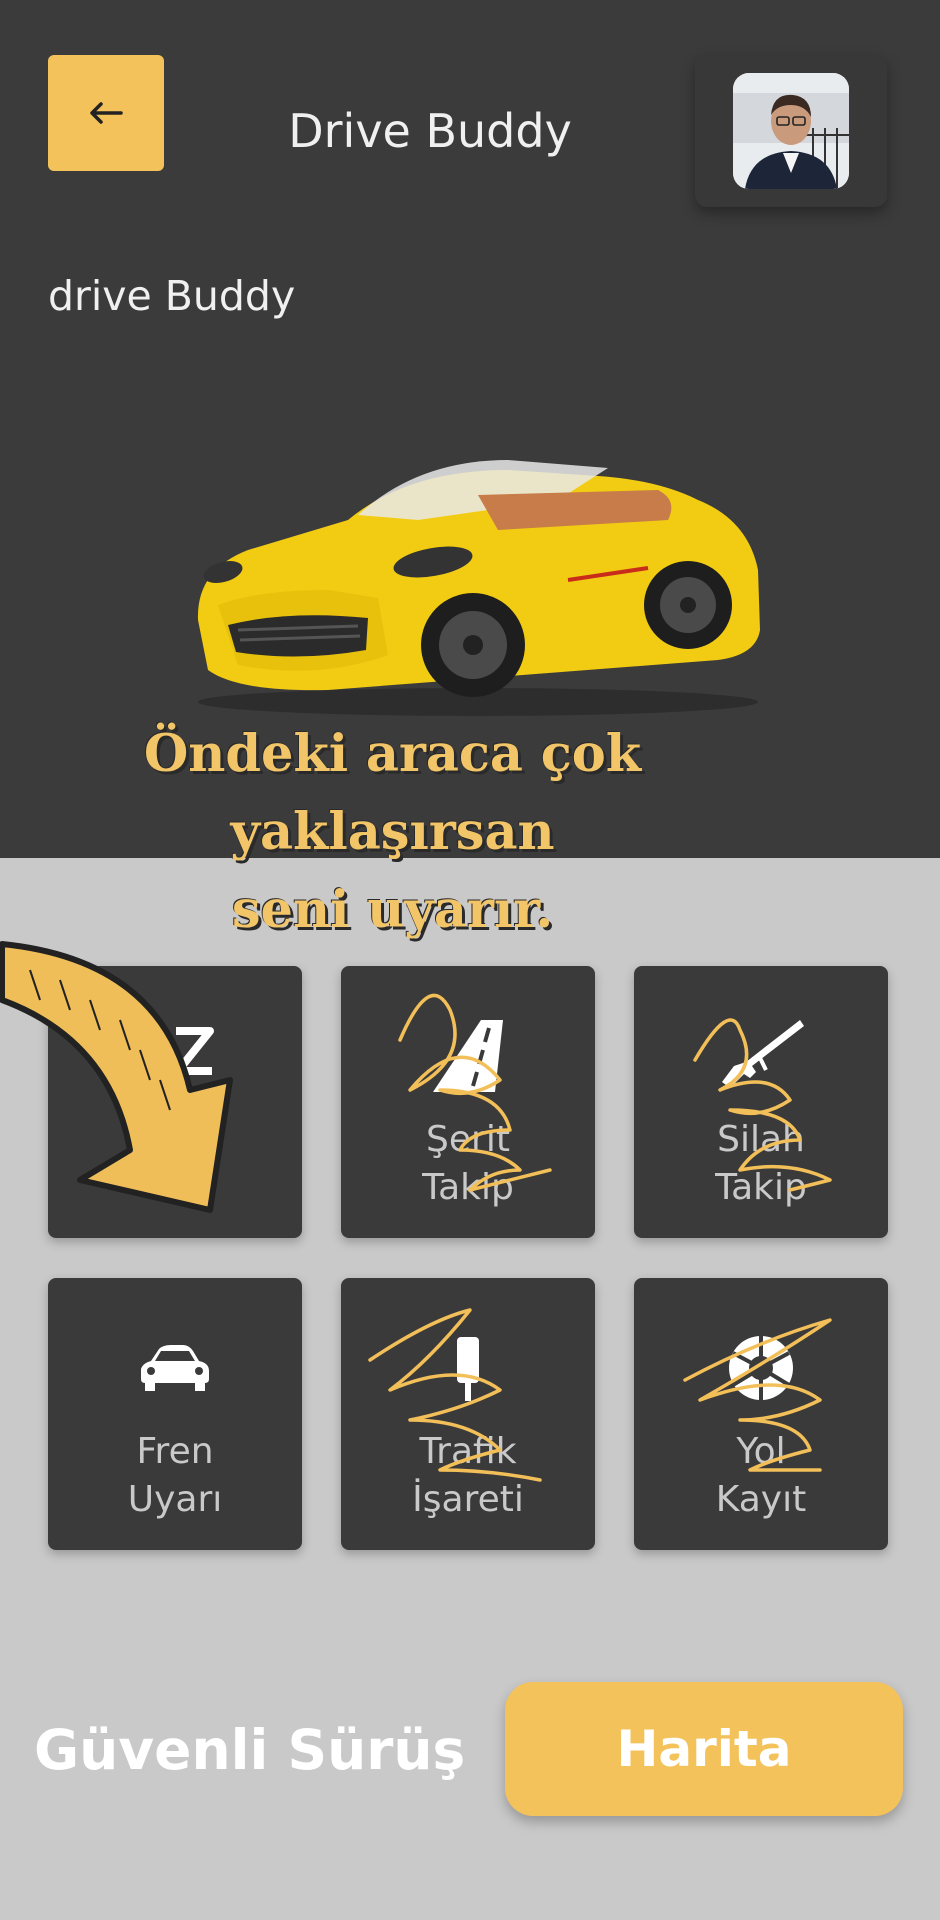  I want to click on arrow-left-icon, so click(106, 113).